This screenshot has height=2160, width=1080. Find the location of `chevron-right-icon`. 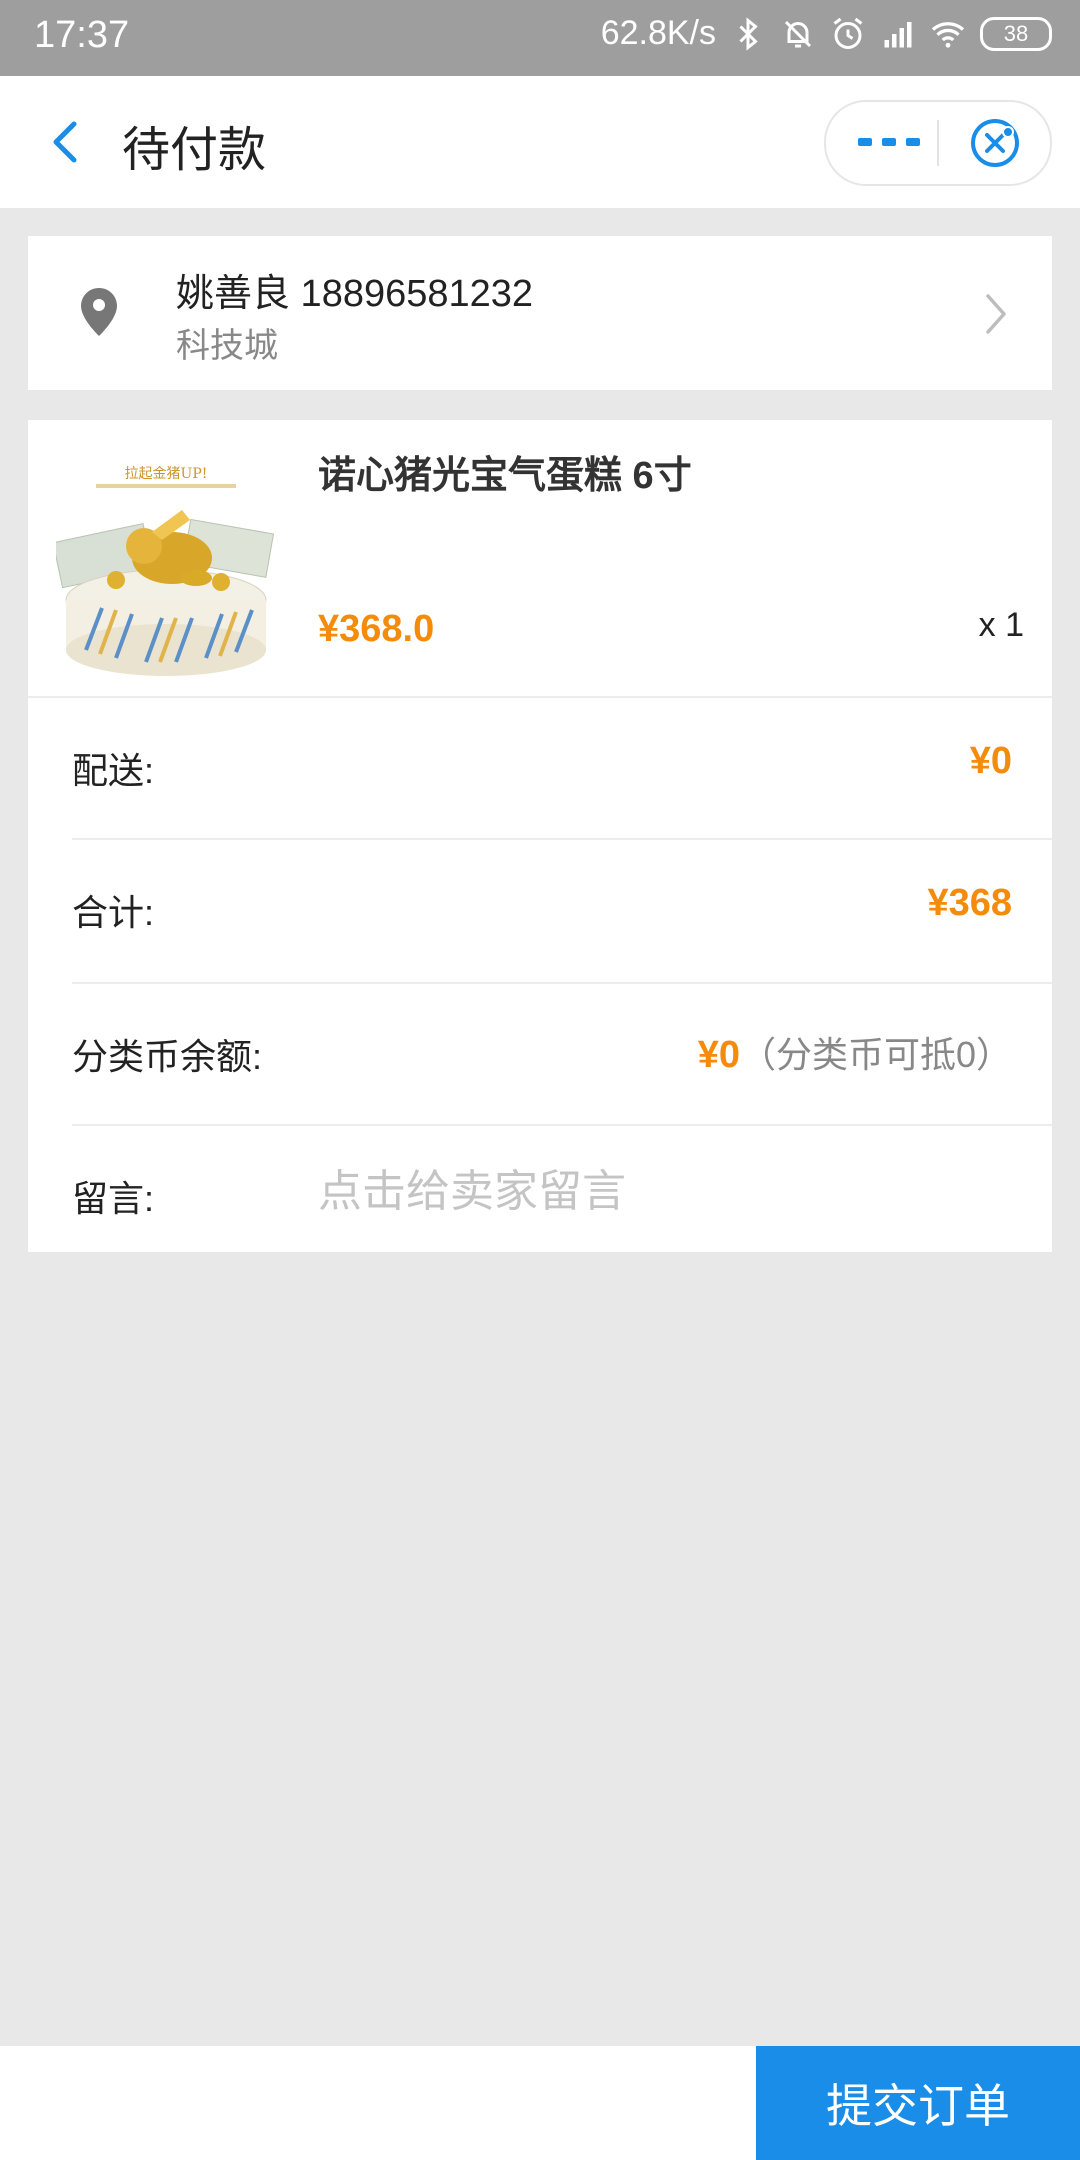

chevron-right-icon is located at coordinates (996, 314).